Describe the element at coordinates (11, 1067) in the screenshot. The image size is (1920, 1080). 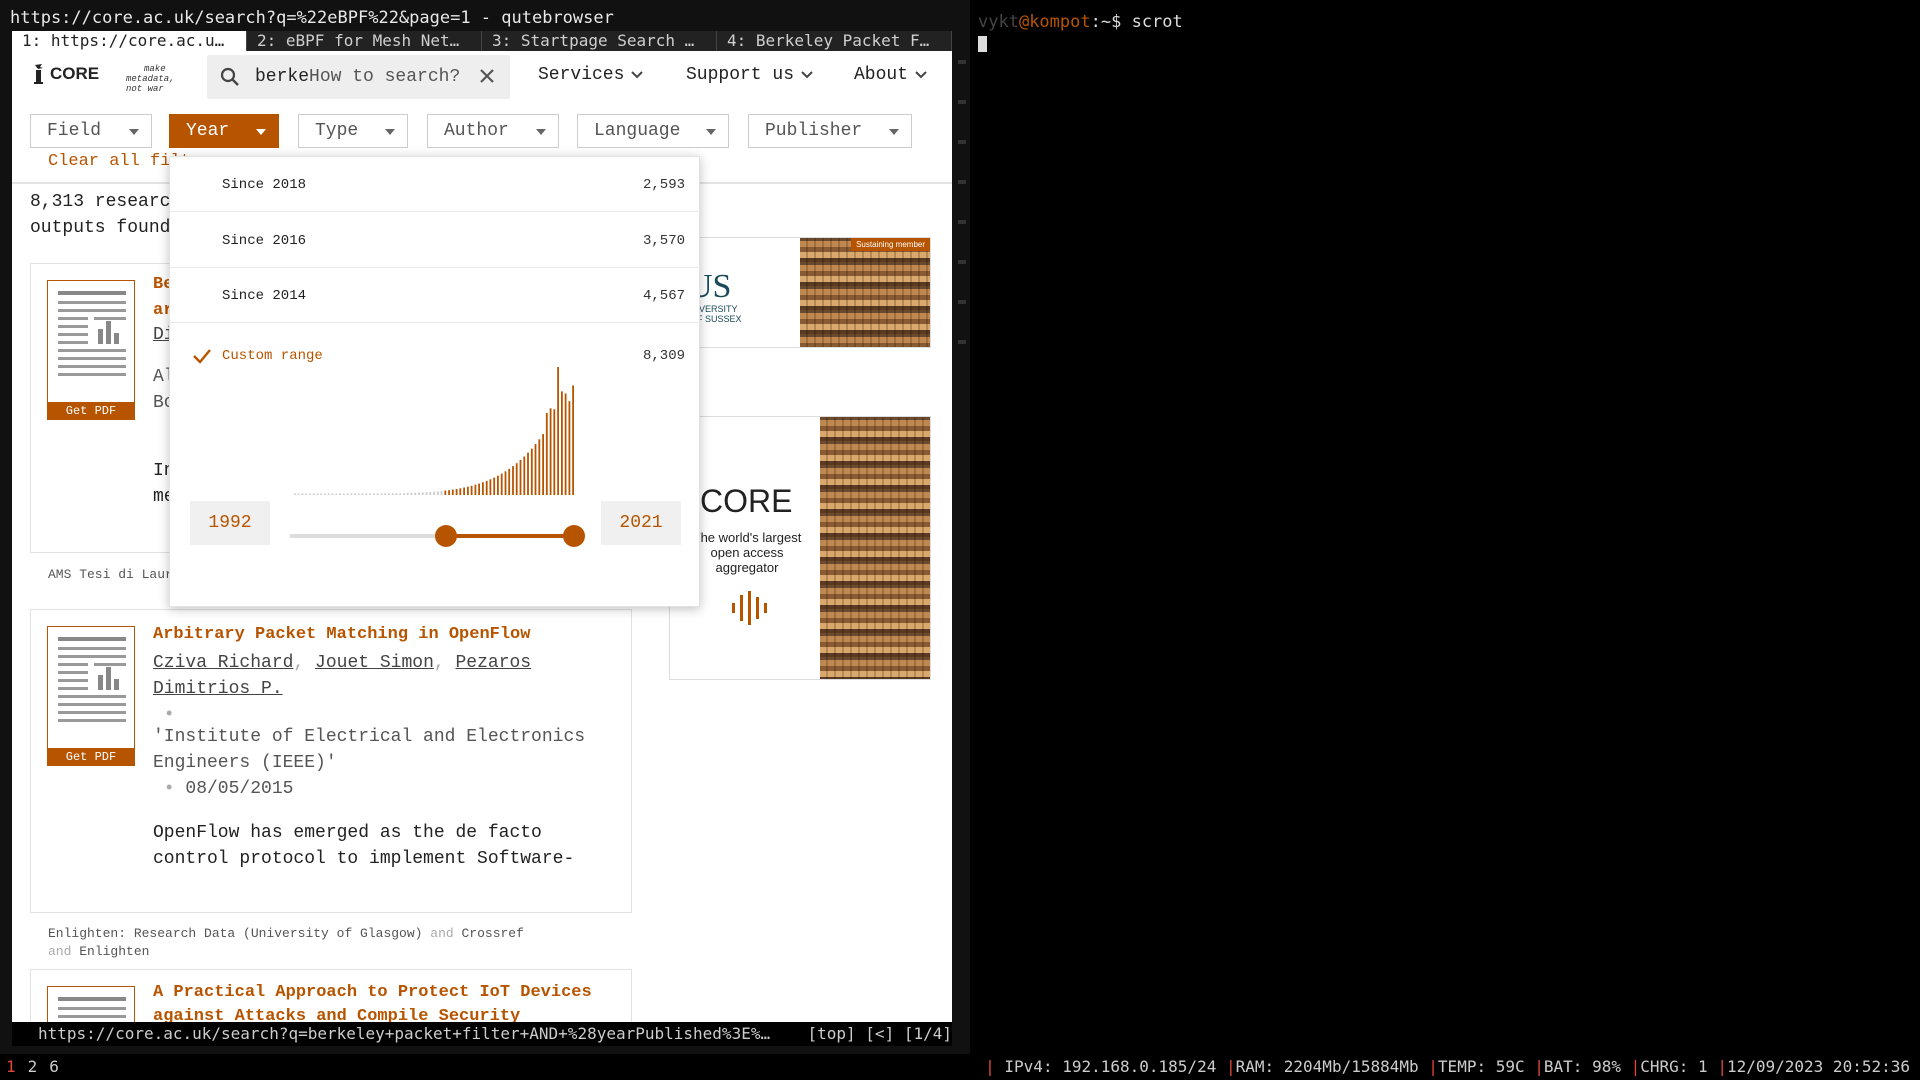
I see `workspace-1: 1` at that location.